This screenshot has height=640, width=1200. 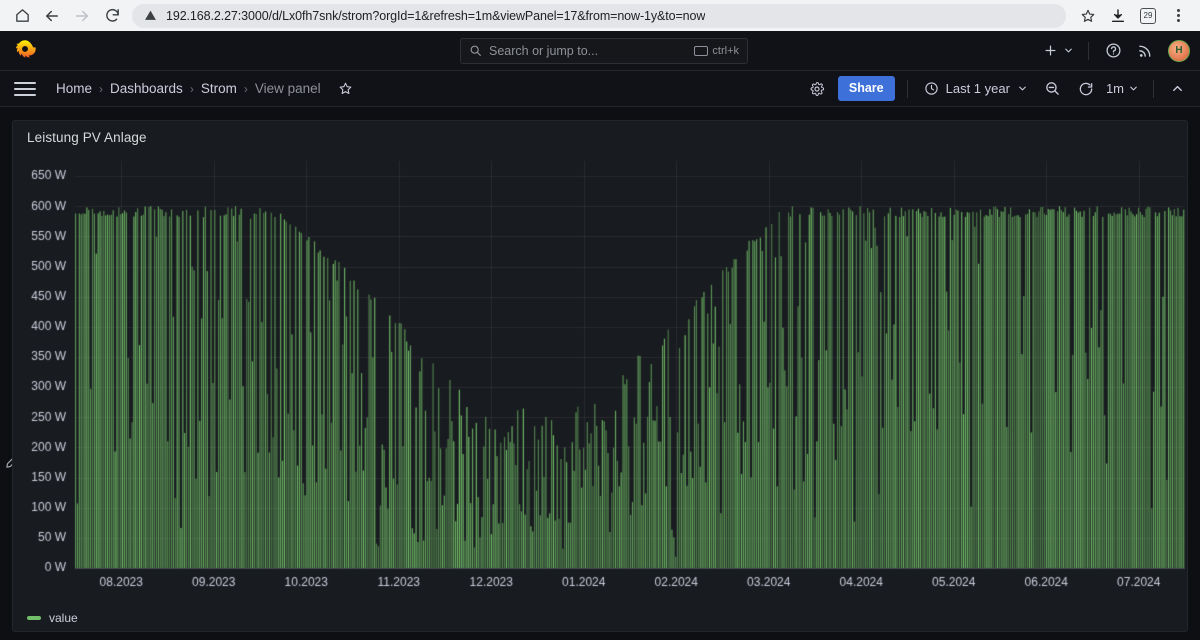 What do you see at coordinates (1053, 89) in the screenshot?
I see `zoom-out-icon` at bounding box center [1053, 89].